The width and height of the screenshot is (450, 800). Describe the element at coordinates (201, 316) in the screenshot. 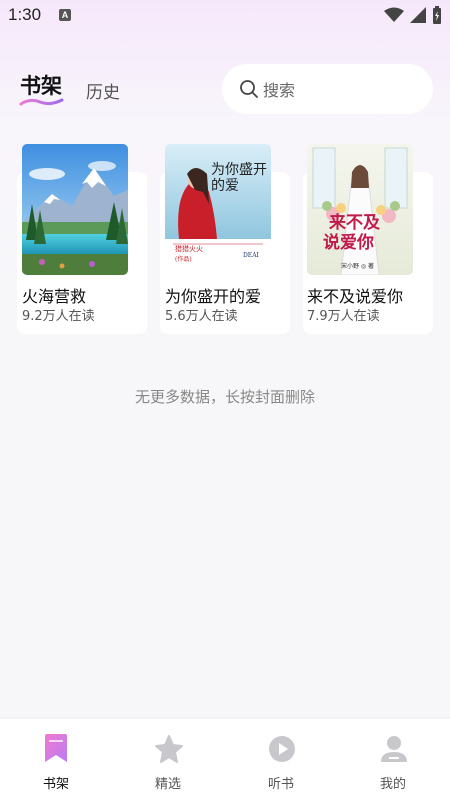

I see `book-readers: 5.6万人在读` at that location.